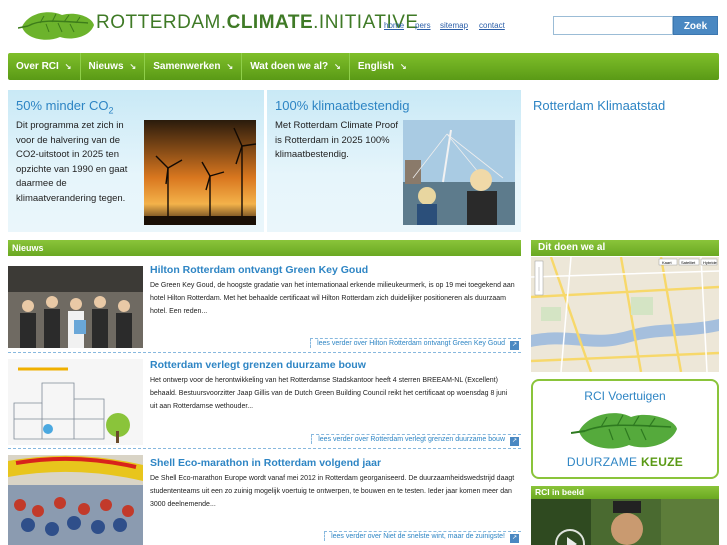 This screenshot has height=545, width=727. I want to click on logo-word-climate: CLIMATE, so click(270, 22).